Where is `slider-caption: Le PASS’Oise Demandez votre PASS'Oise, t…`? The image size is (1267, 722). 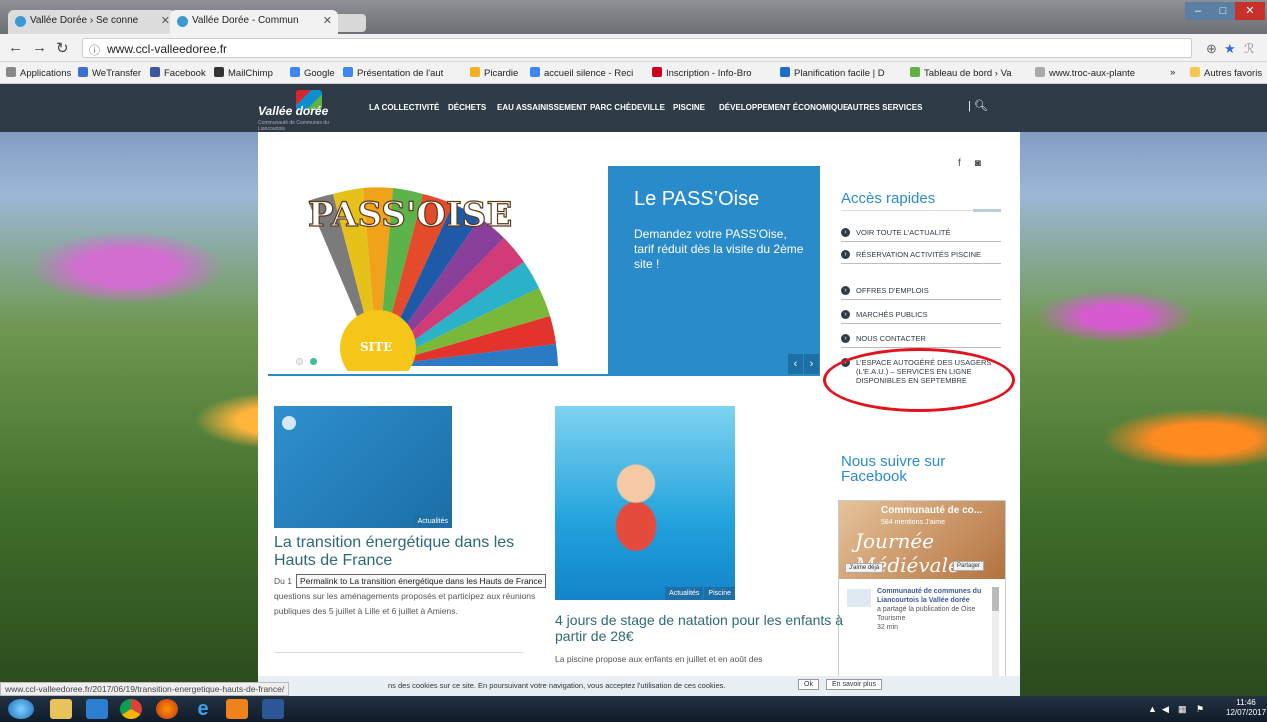 slider-caption: Le PASS’Oise Demandez votre PASS'Oise, t… is located at coordinates (714, 270).